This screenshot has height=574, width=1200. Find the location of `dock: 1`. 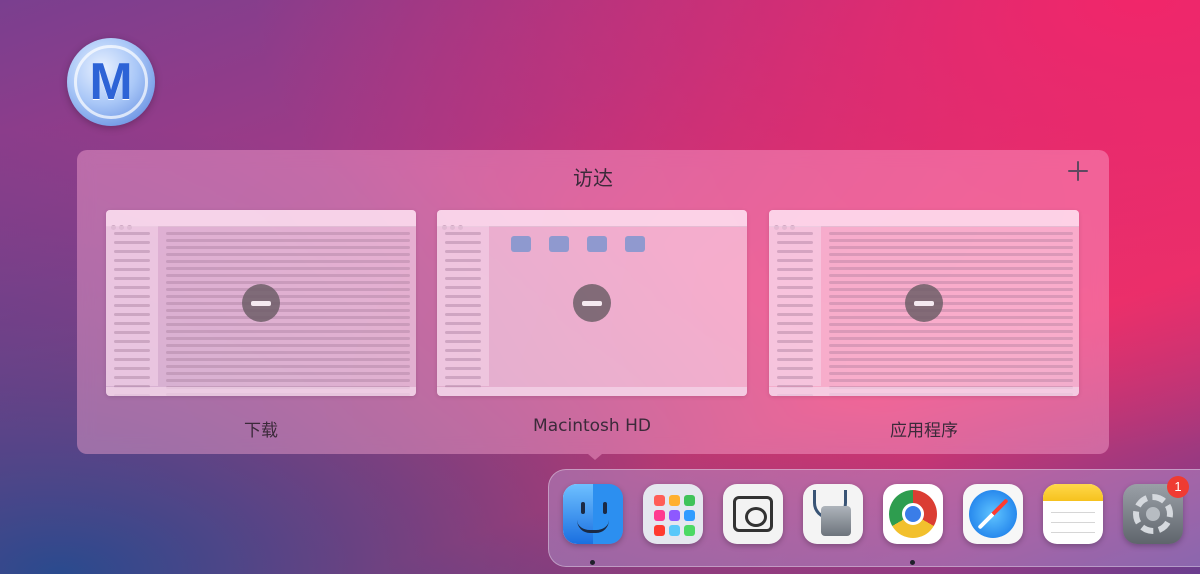

dock: 1 is located at coordinates (874, 518).